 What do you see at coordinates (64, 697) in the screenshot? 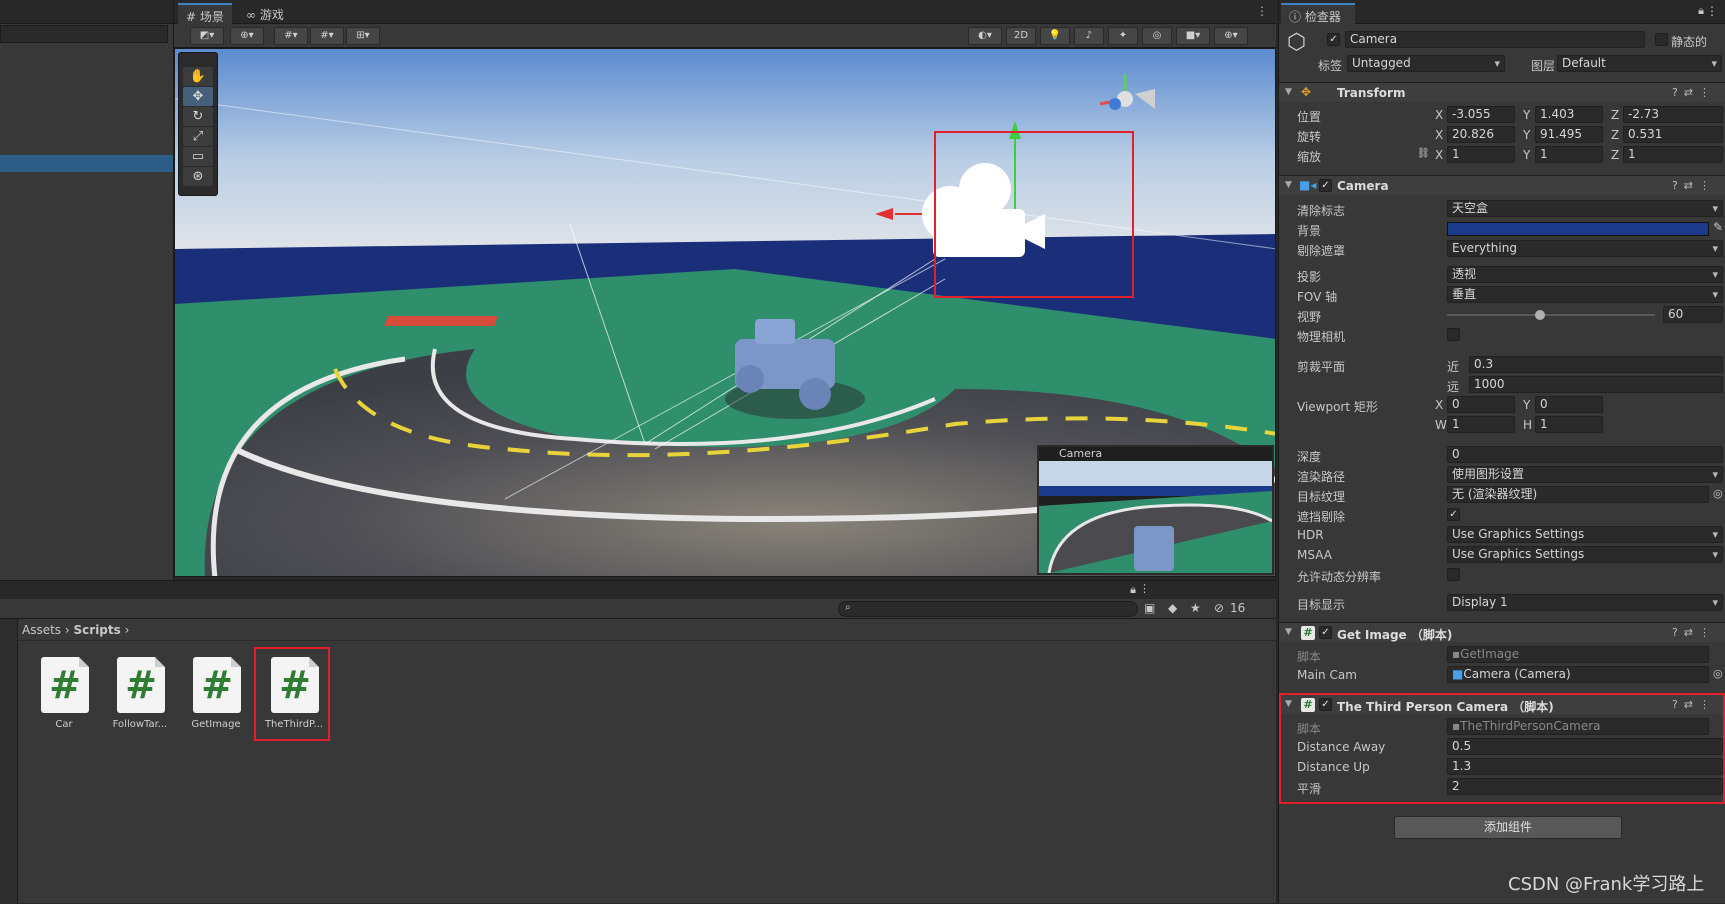
I see `asset-car: # Car` at bounding box center [64, 697].